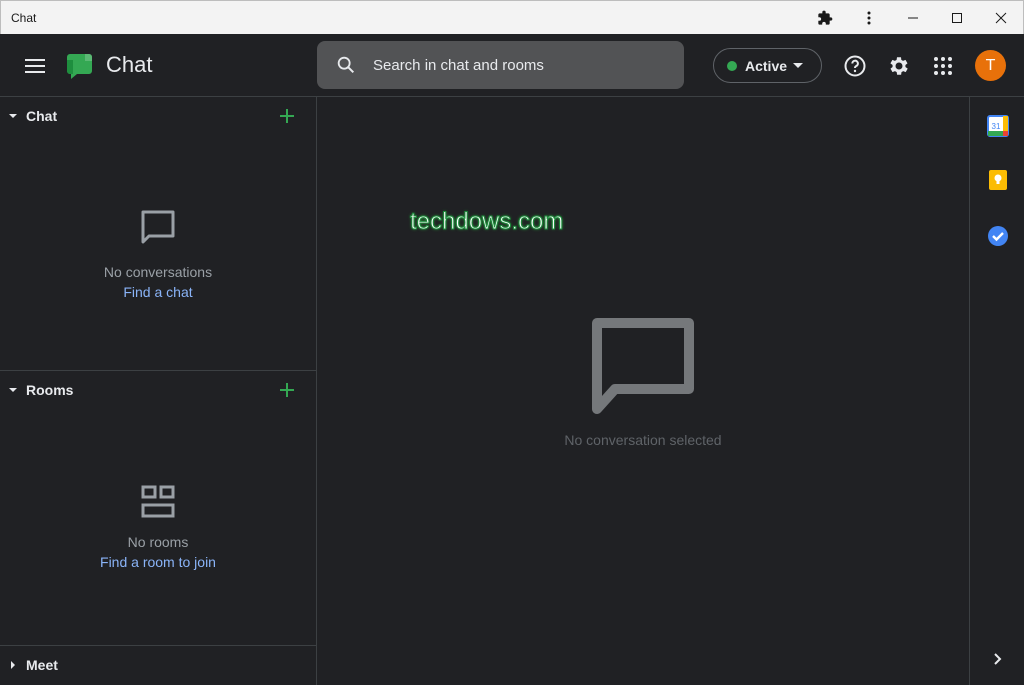 This screenshot has height=685, width=1024. Describe the element at coordinates (996, 391) in the screenshot. I see `side-panel: 31` at that location.